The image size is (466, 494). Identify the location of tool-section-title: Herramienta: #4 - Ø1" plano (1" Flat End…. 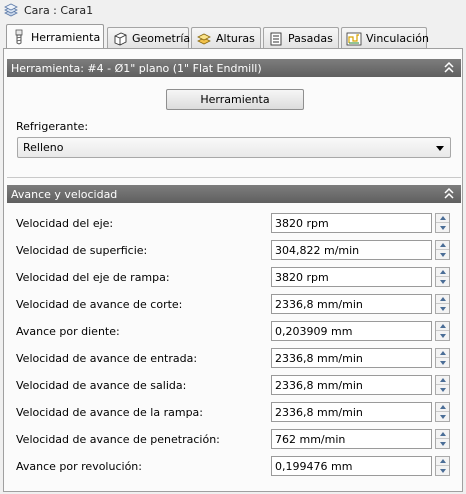
(136, 68).